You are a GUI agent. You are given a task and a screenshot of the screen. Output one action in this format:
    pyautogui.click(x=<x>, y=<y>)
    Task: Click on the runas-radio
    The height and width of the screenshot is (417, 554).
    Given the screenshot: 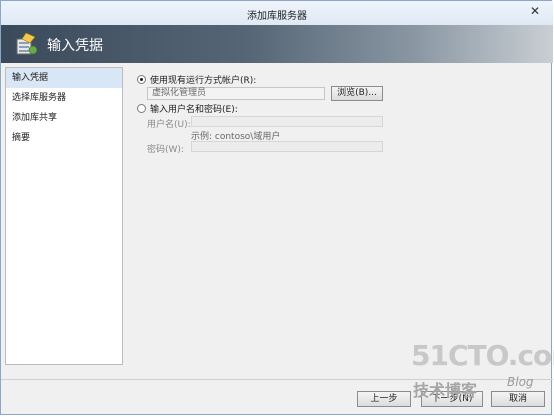 What is the action you would take?
    pyautogui.click(x=141, y=79)
    